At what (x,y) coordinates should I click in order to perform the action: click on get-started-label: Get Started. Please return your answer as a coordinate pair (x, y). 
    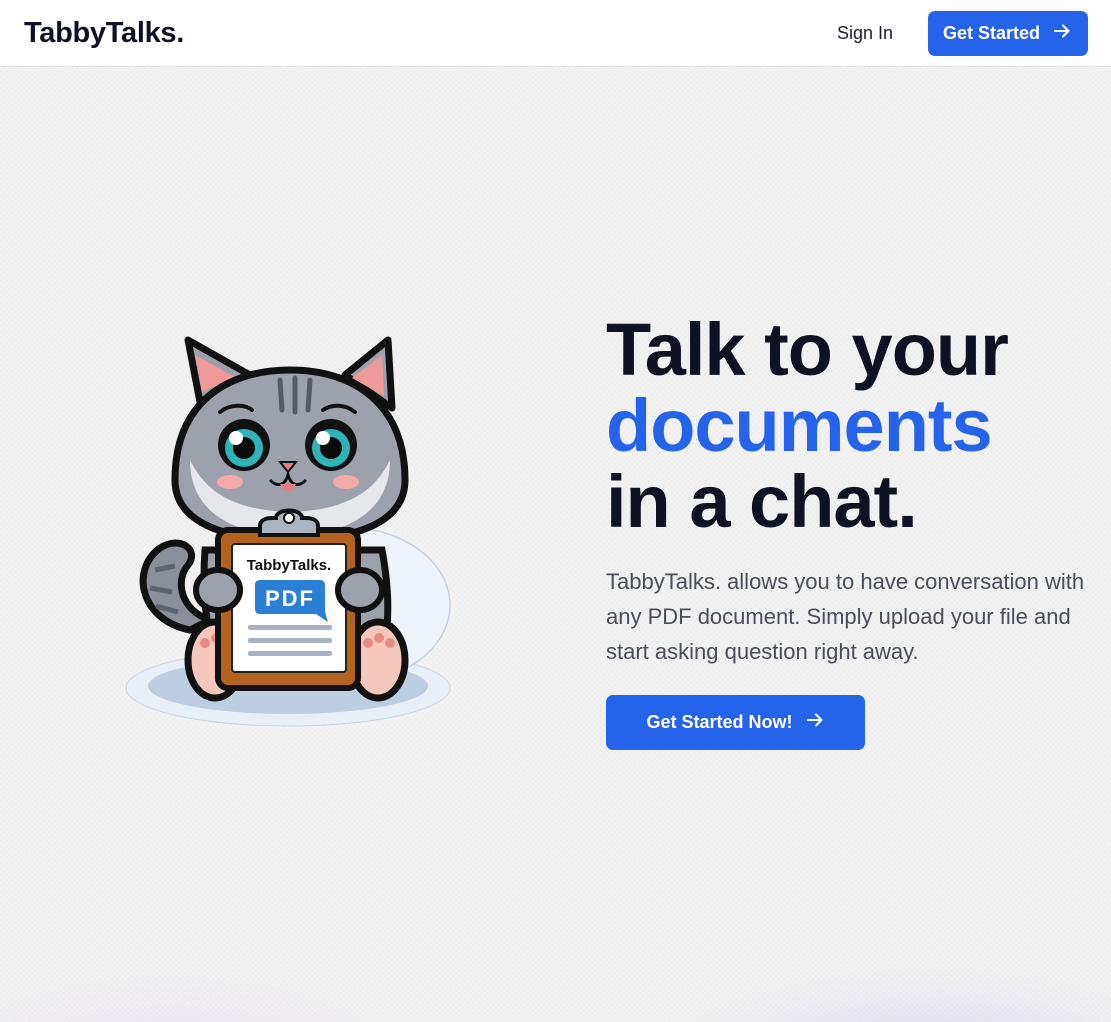
    Looking at the image, I should click on (992, 32).